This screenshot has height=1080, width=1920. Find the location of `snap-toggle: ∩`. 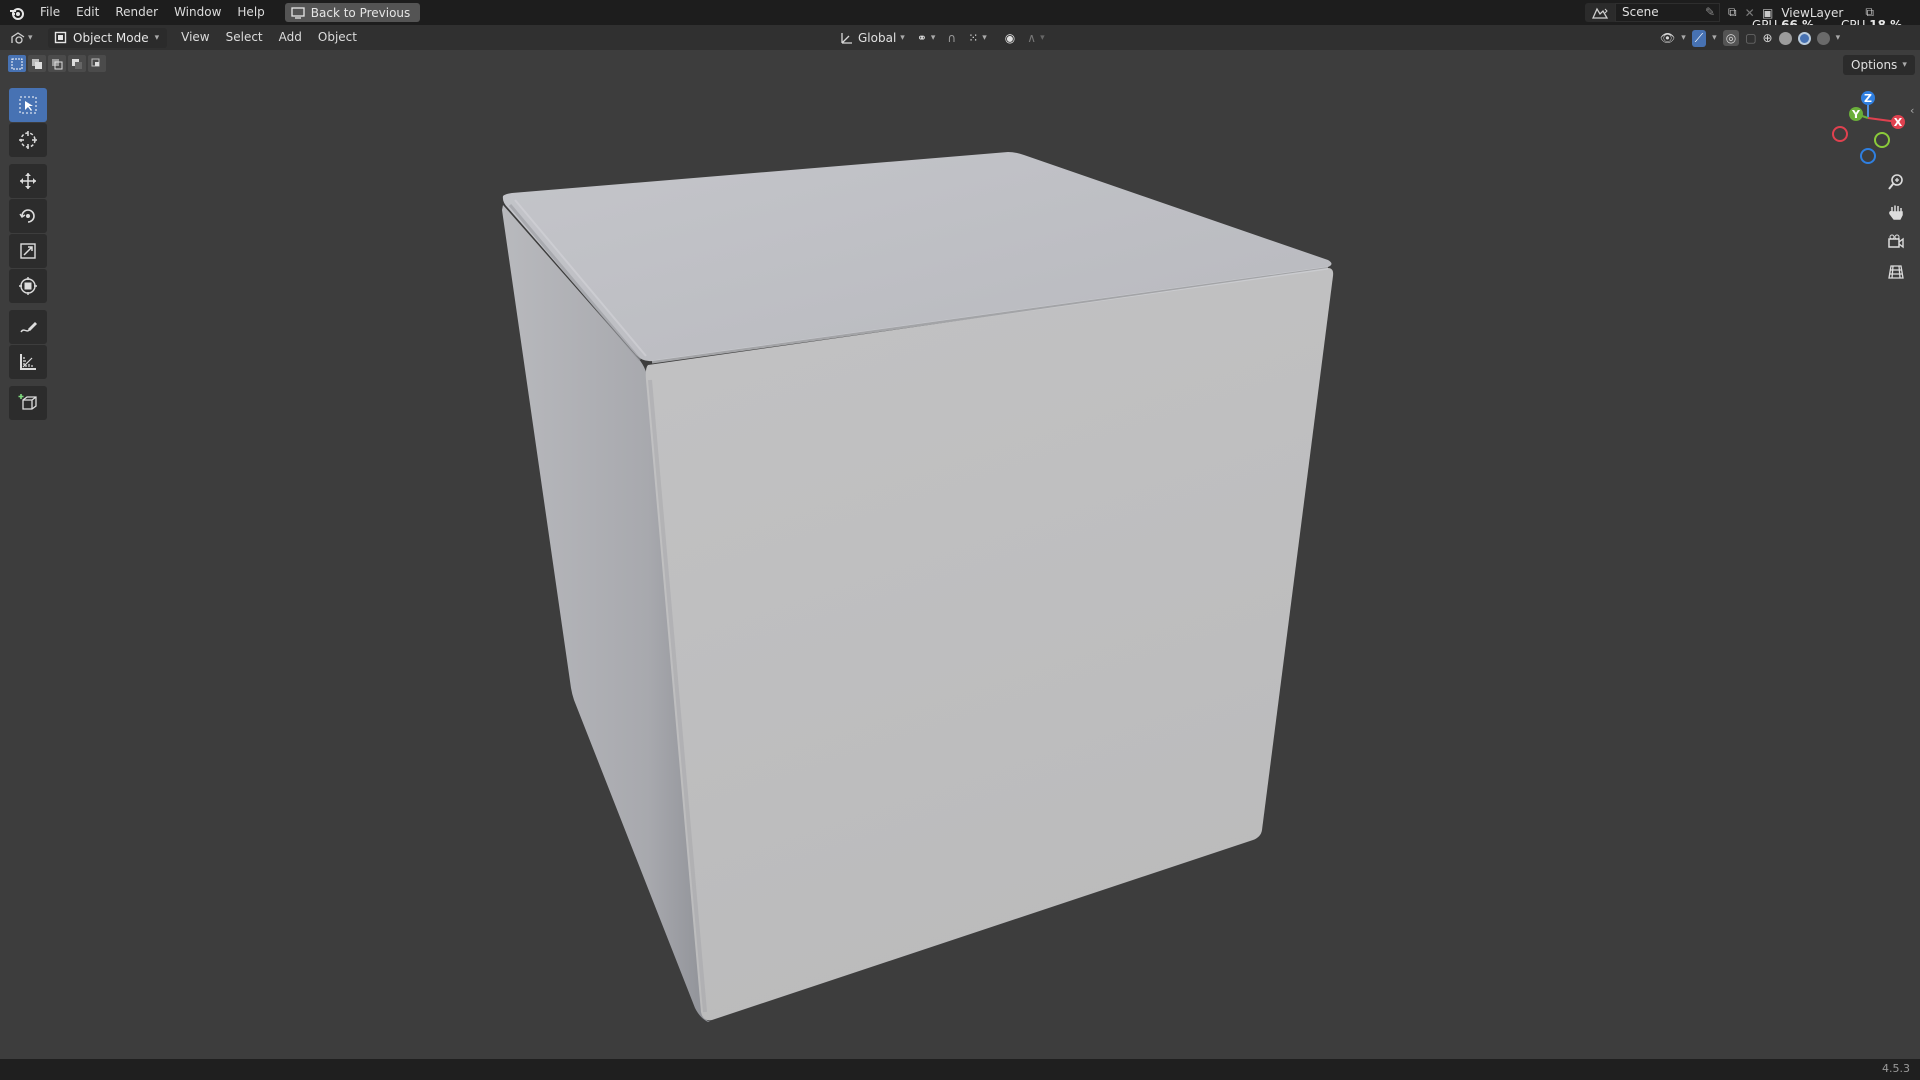

snap-toggle: ∩ is located at coordinates (951, 38).